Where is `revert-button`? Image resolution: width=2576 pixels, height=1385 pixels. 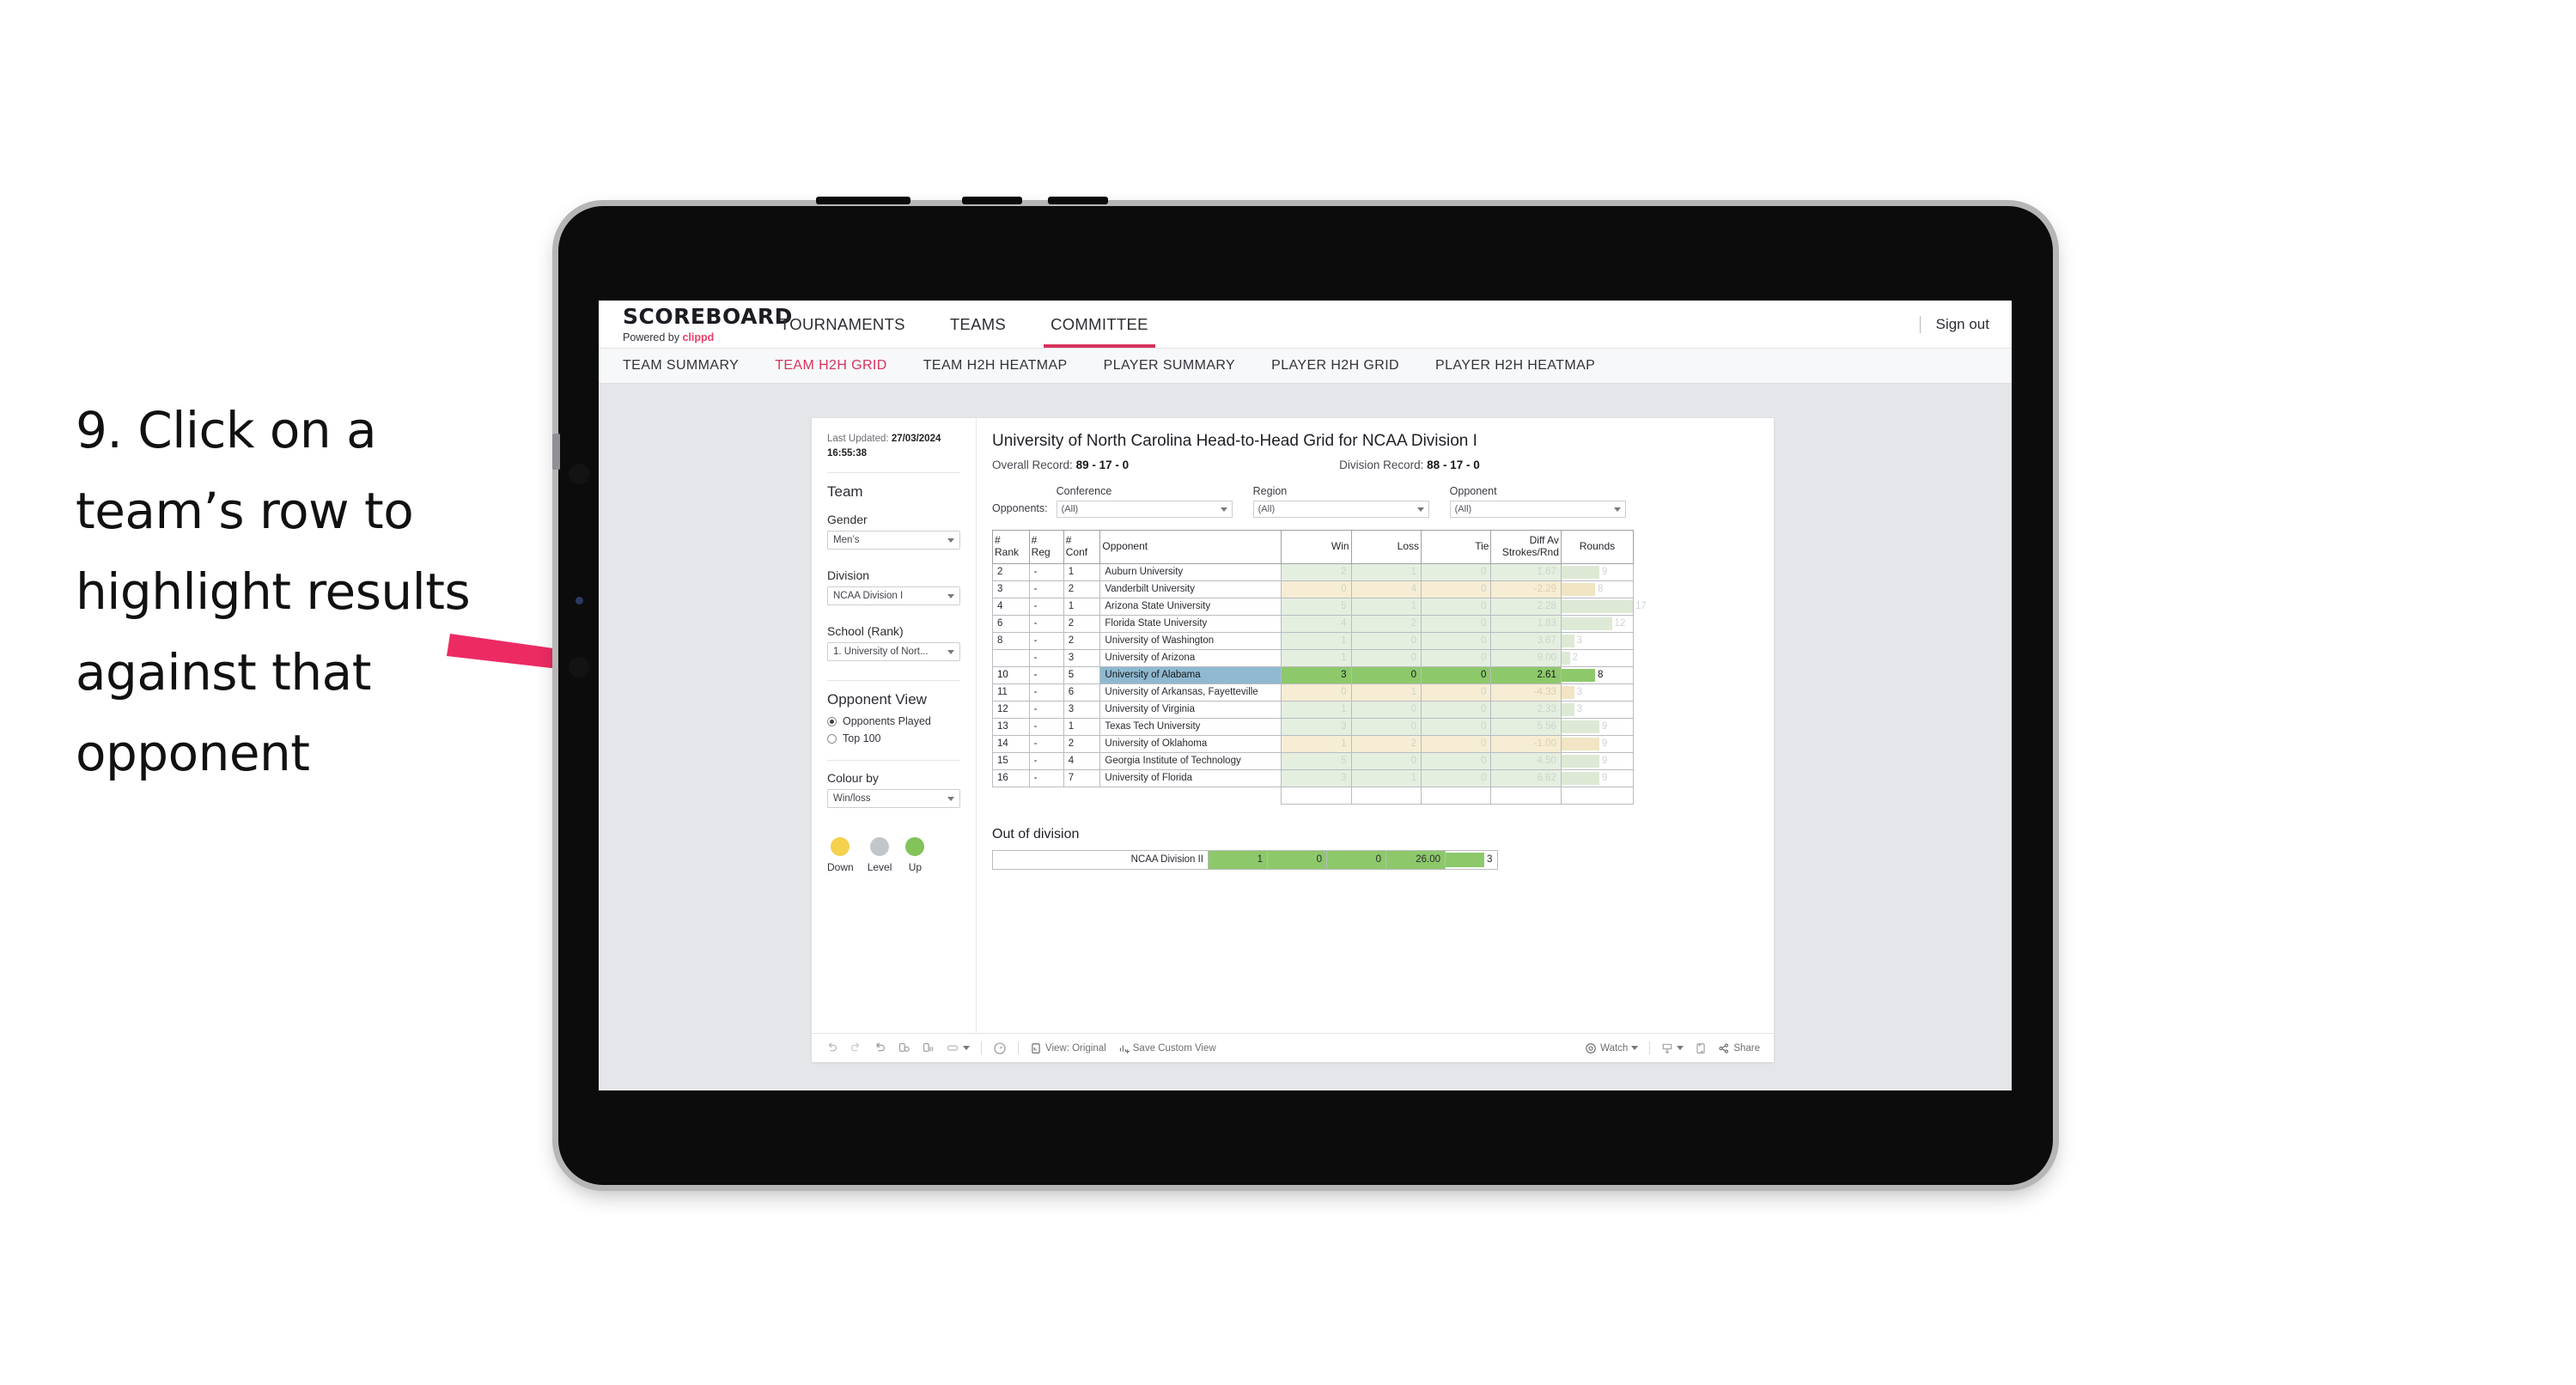
revert-button is located at coordinates (880, 1048).